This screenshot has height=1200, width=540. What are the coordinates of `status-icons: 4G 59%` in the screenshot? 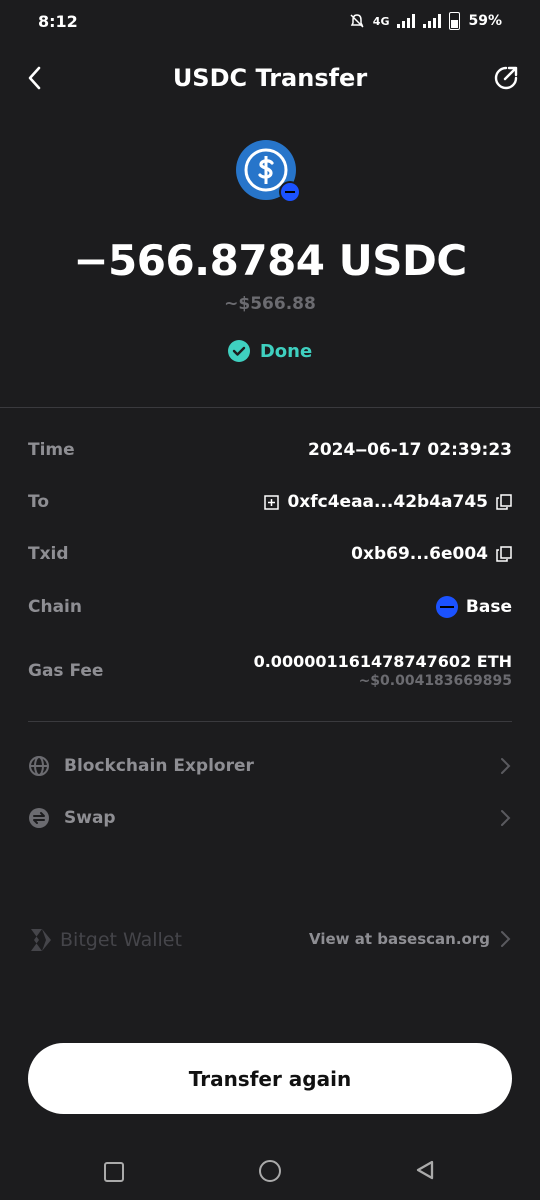 It's located at (425, 21).